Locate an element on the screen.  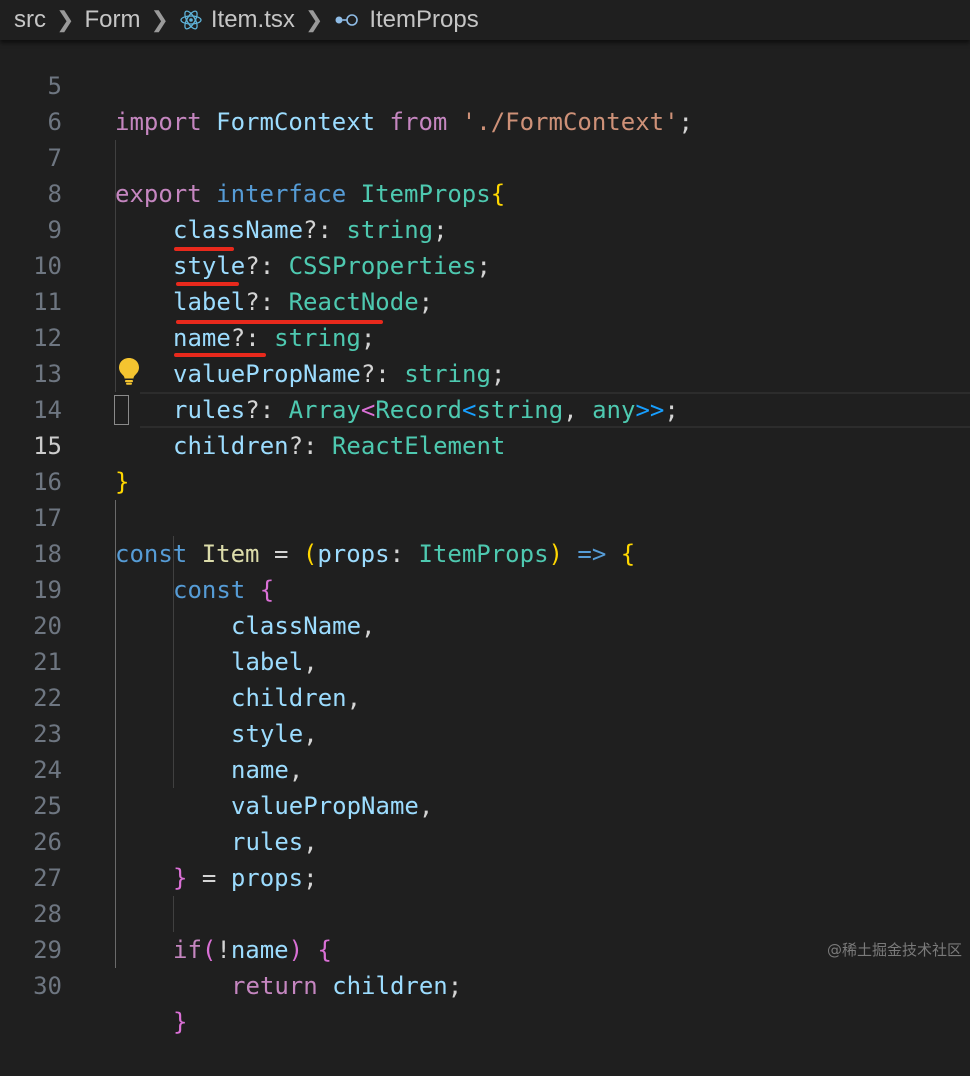
code-line-26: 26 } = props; is located at coordinates (485, 840).